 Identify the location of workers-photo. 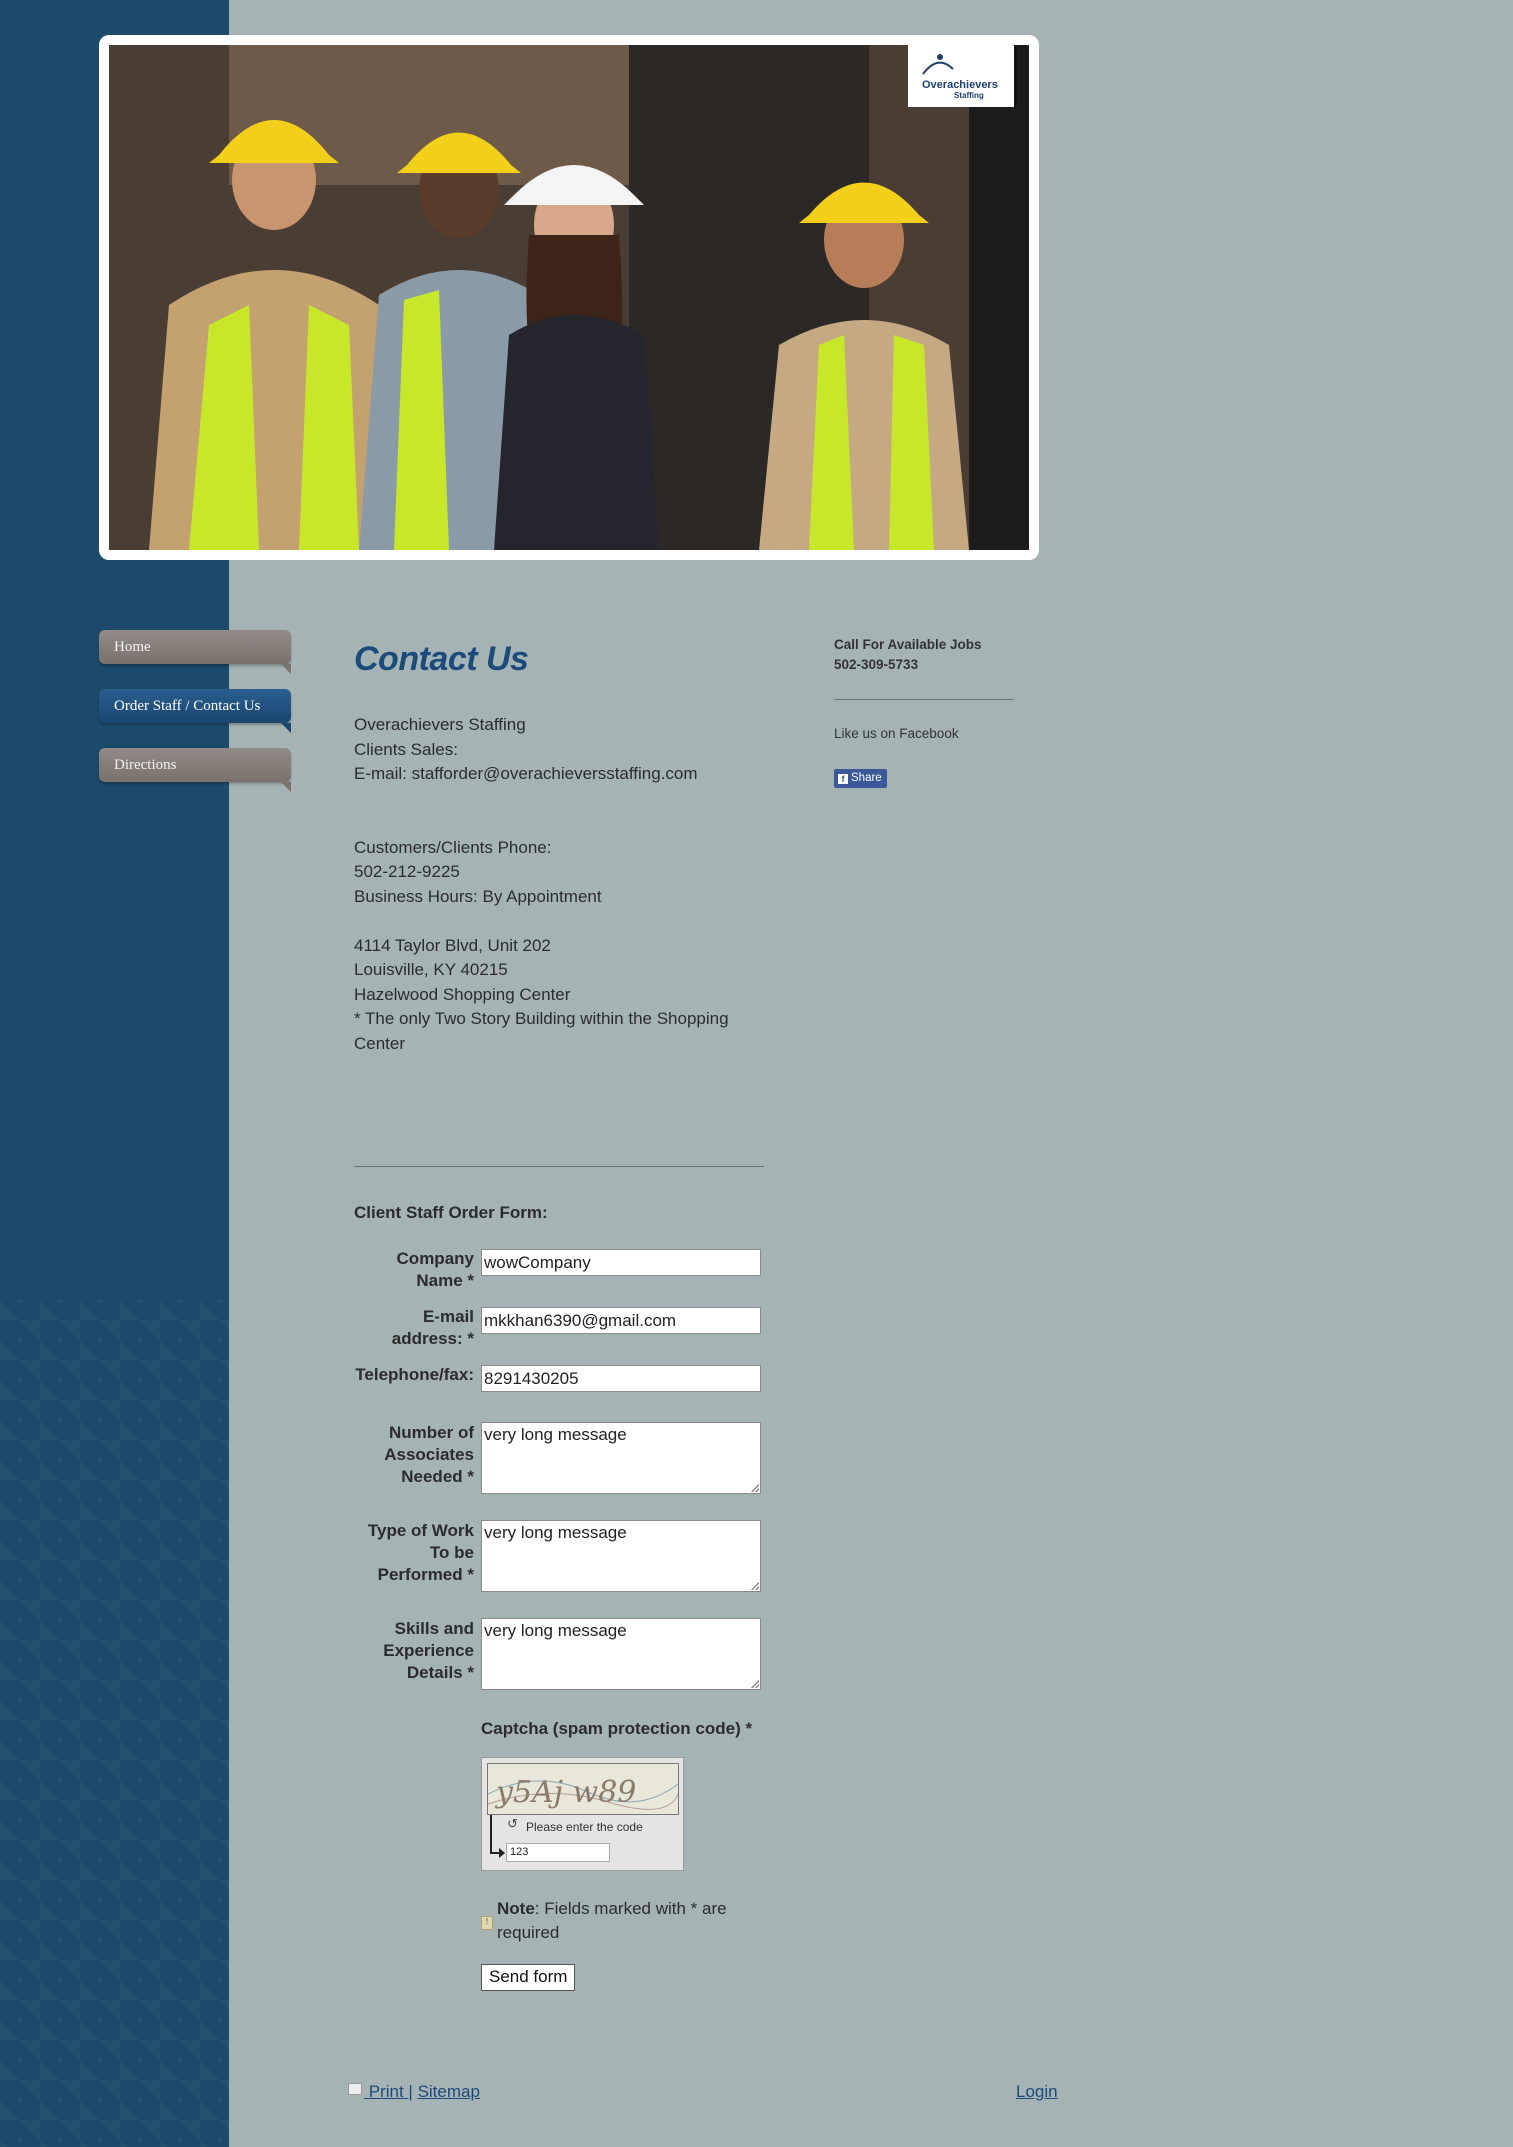
(569, 297).